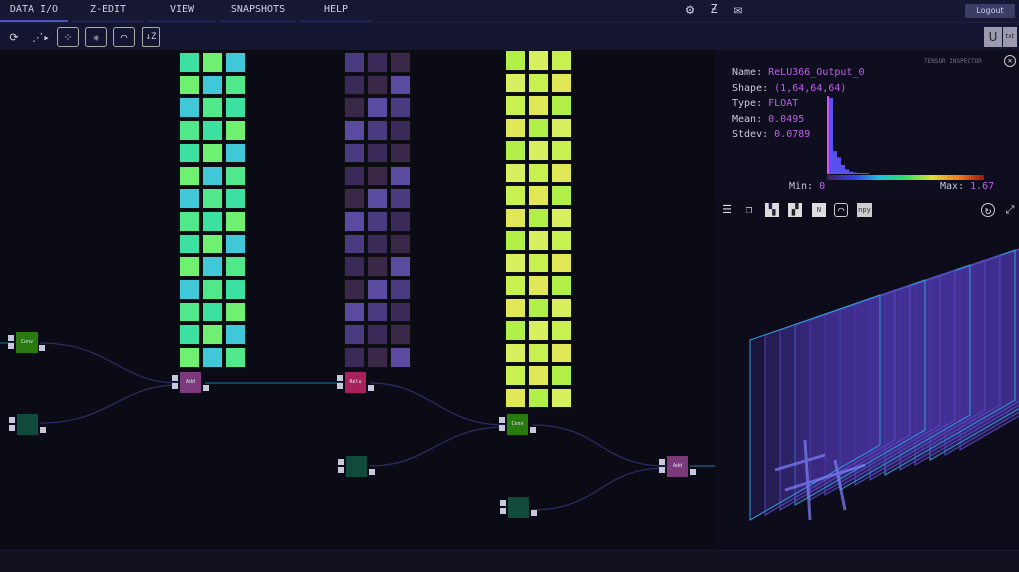 The height and width of the screenshot is (572, 1019). I want to click on node-conv: Conv, so click(26, 342).